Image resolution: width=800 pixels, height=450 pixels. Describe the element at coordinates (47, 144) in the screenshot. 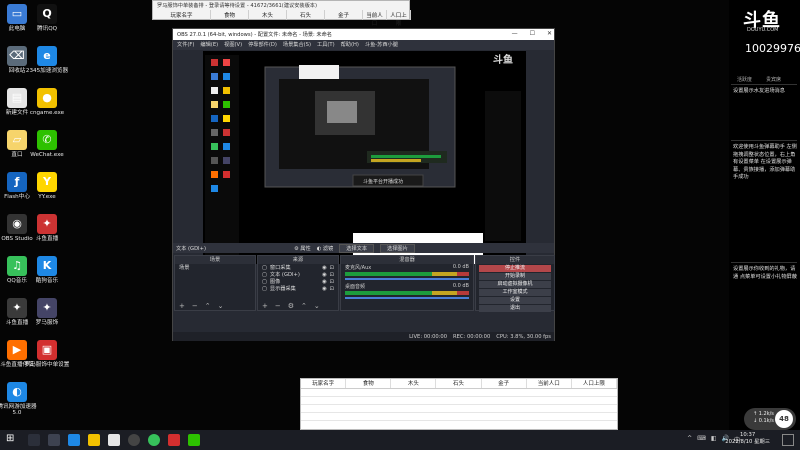

I see `desktop-icon: ✆ WeChat.exe` at that location.